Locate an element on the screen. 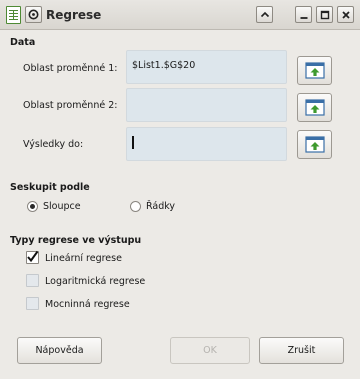 Image resolution: width=360 pixels, height=379 pixels. output-label: Výsledky do: is located at coordinates (53, 144).